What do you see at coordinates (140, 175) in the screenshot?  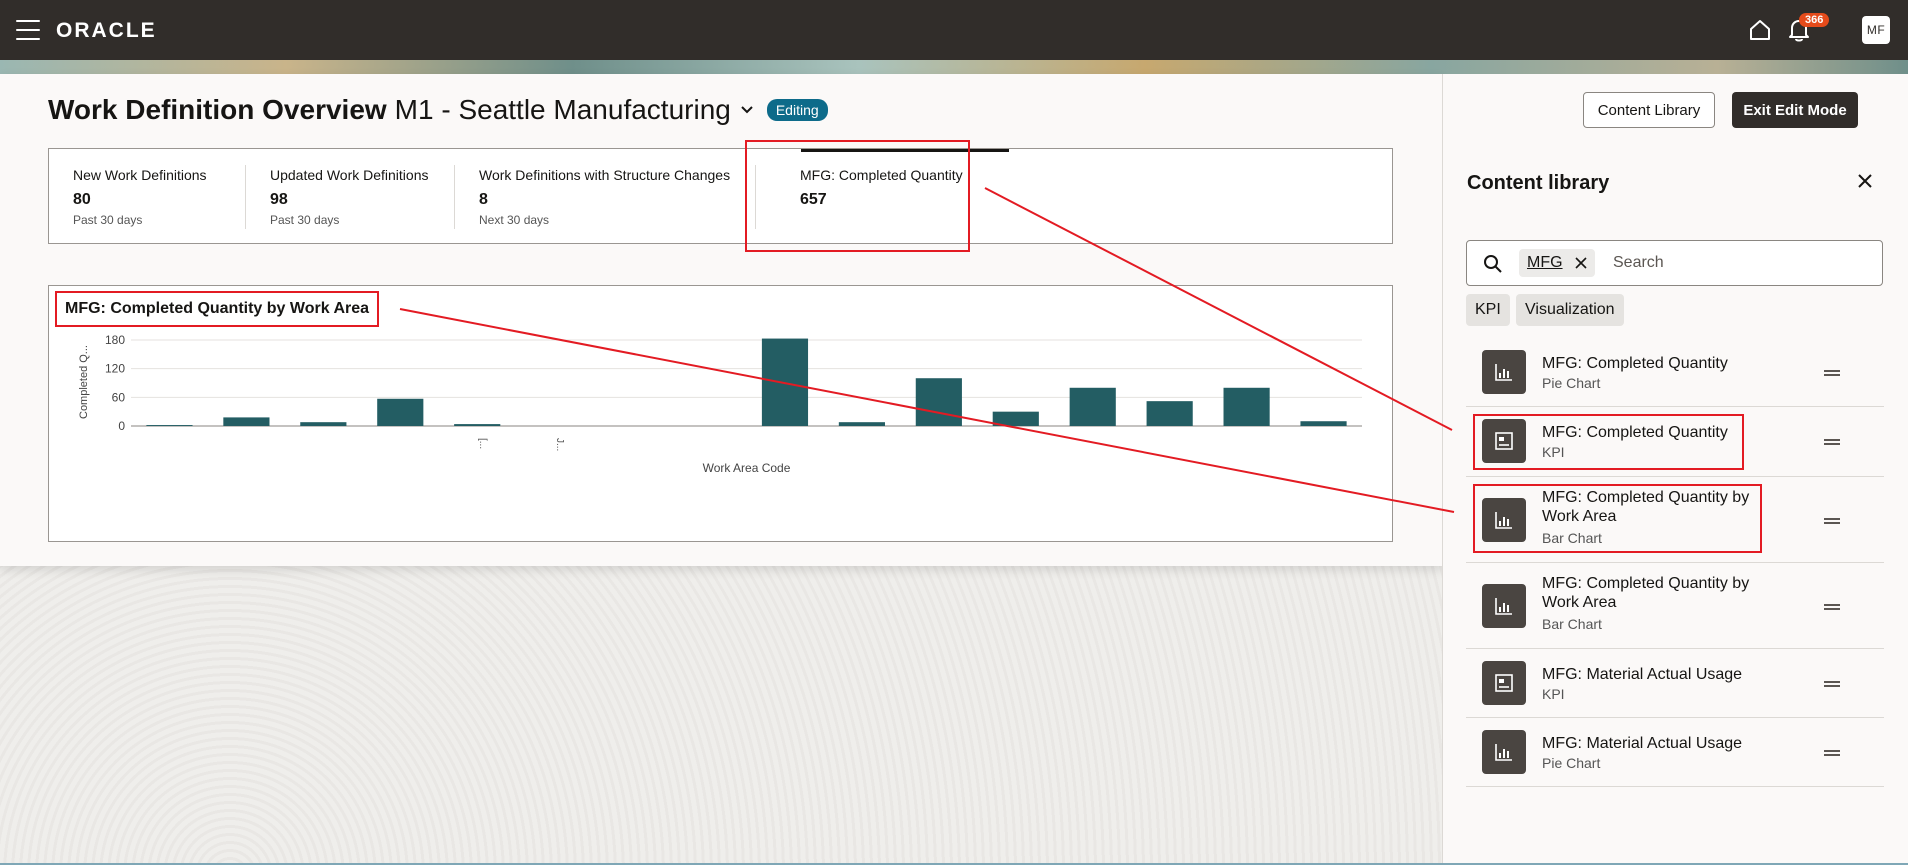 I see `kpi-label: New Work Definitions` at bounding box center [140, 175].